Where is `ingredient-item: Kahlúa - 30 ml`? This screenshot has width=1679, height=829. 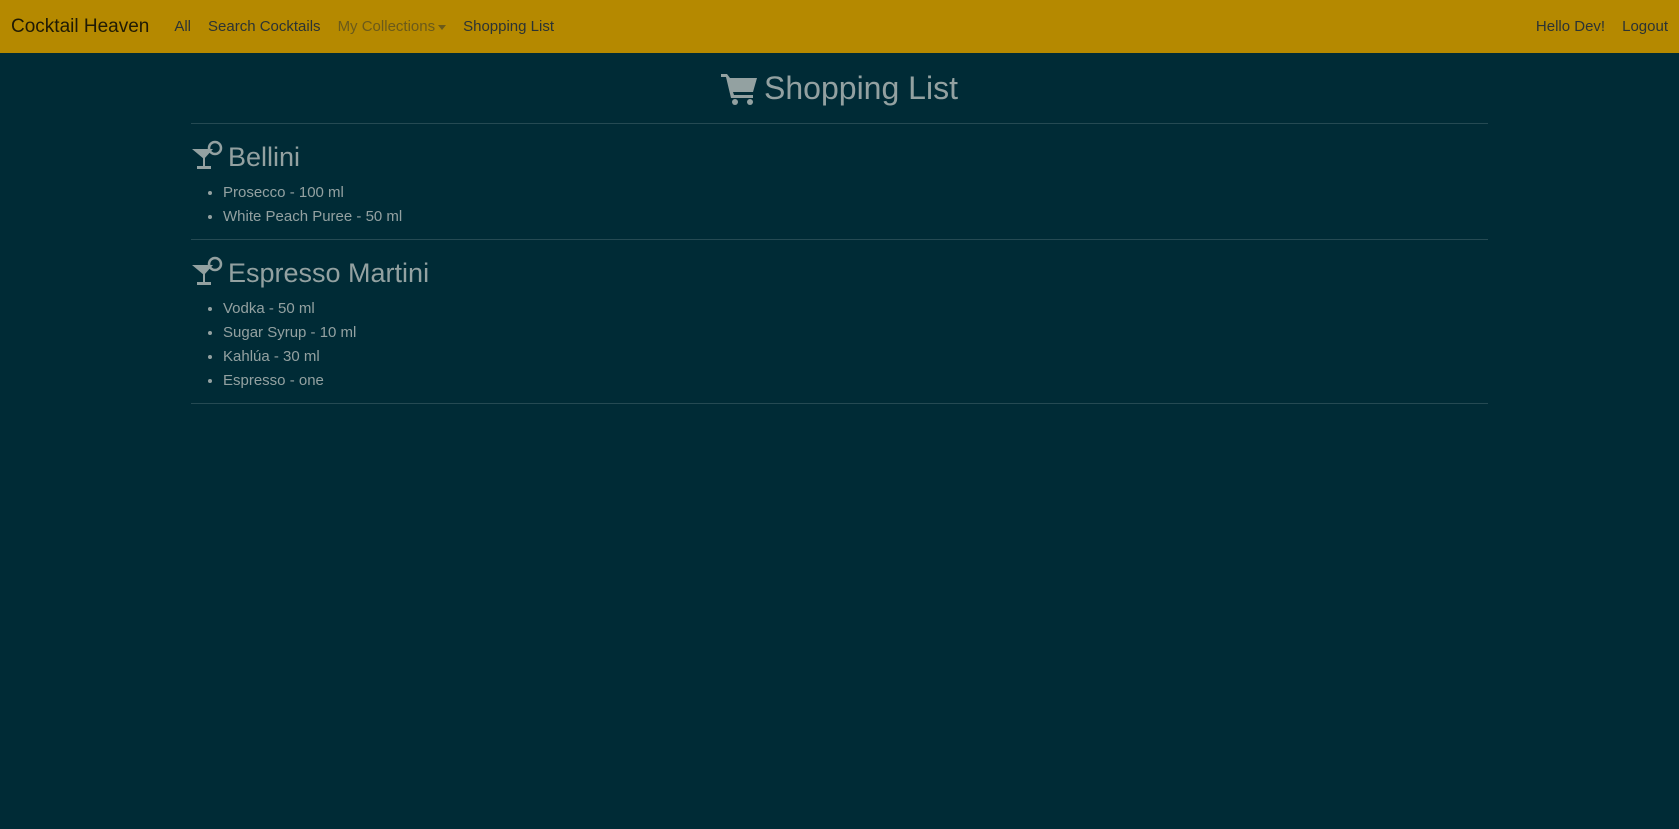 ingredient-item: Kahlúa - 30 ml is located at coordinates (855, 357).